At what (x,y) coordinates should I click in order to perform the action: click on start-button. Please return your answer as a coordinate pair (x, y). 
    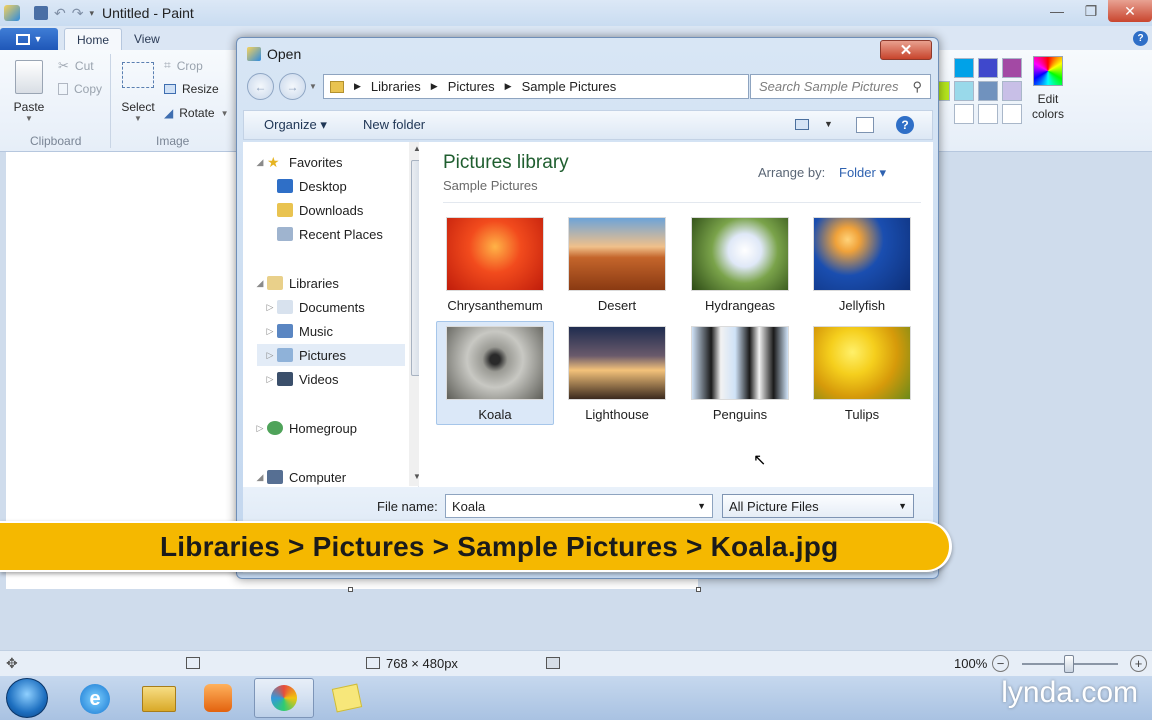
    Looking at the image, I should click on (27, 698).